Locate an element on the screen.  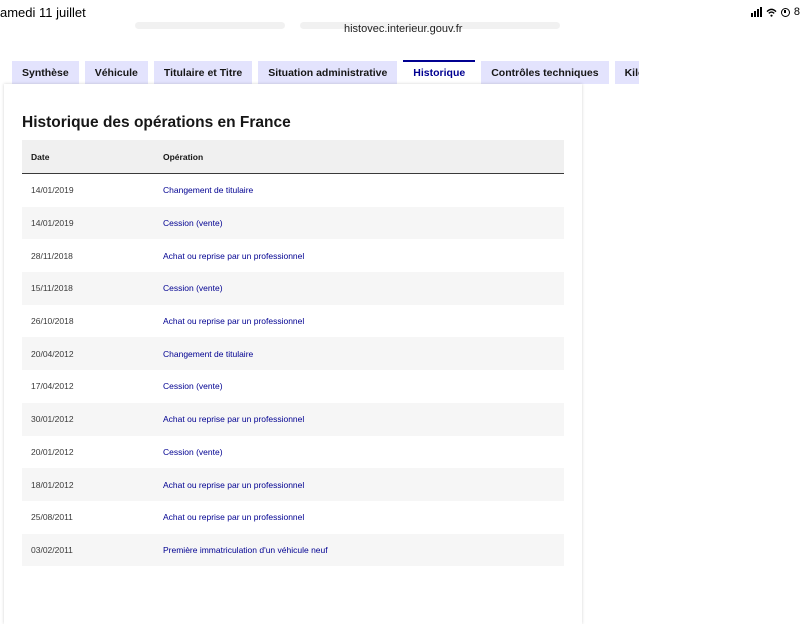
row-date: 17/04/2012 is located at coordinates (52, 386).